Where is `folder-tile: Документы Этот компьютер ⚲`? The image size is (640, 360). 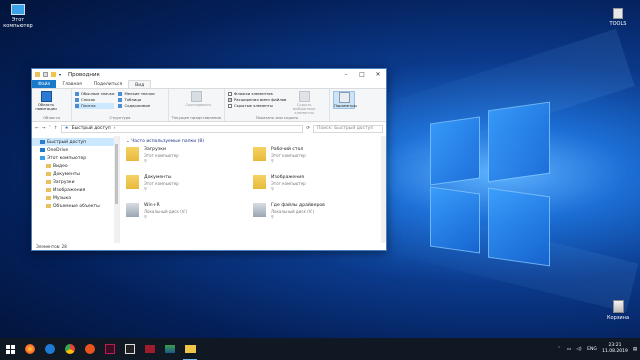 folder-tile: Документы Этот компьютер ⚲ is located at coordinates (189, 185).